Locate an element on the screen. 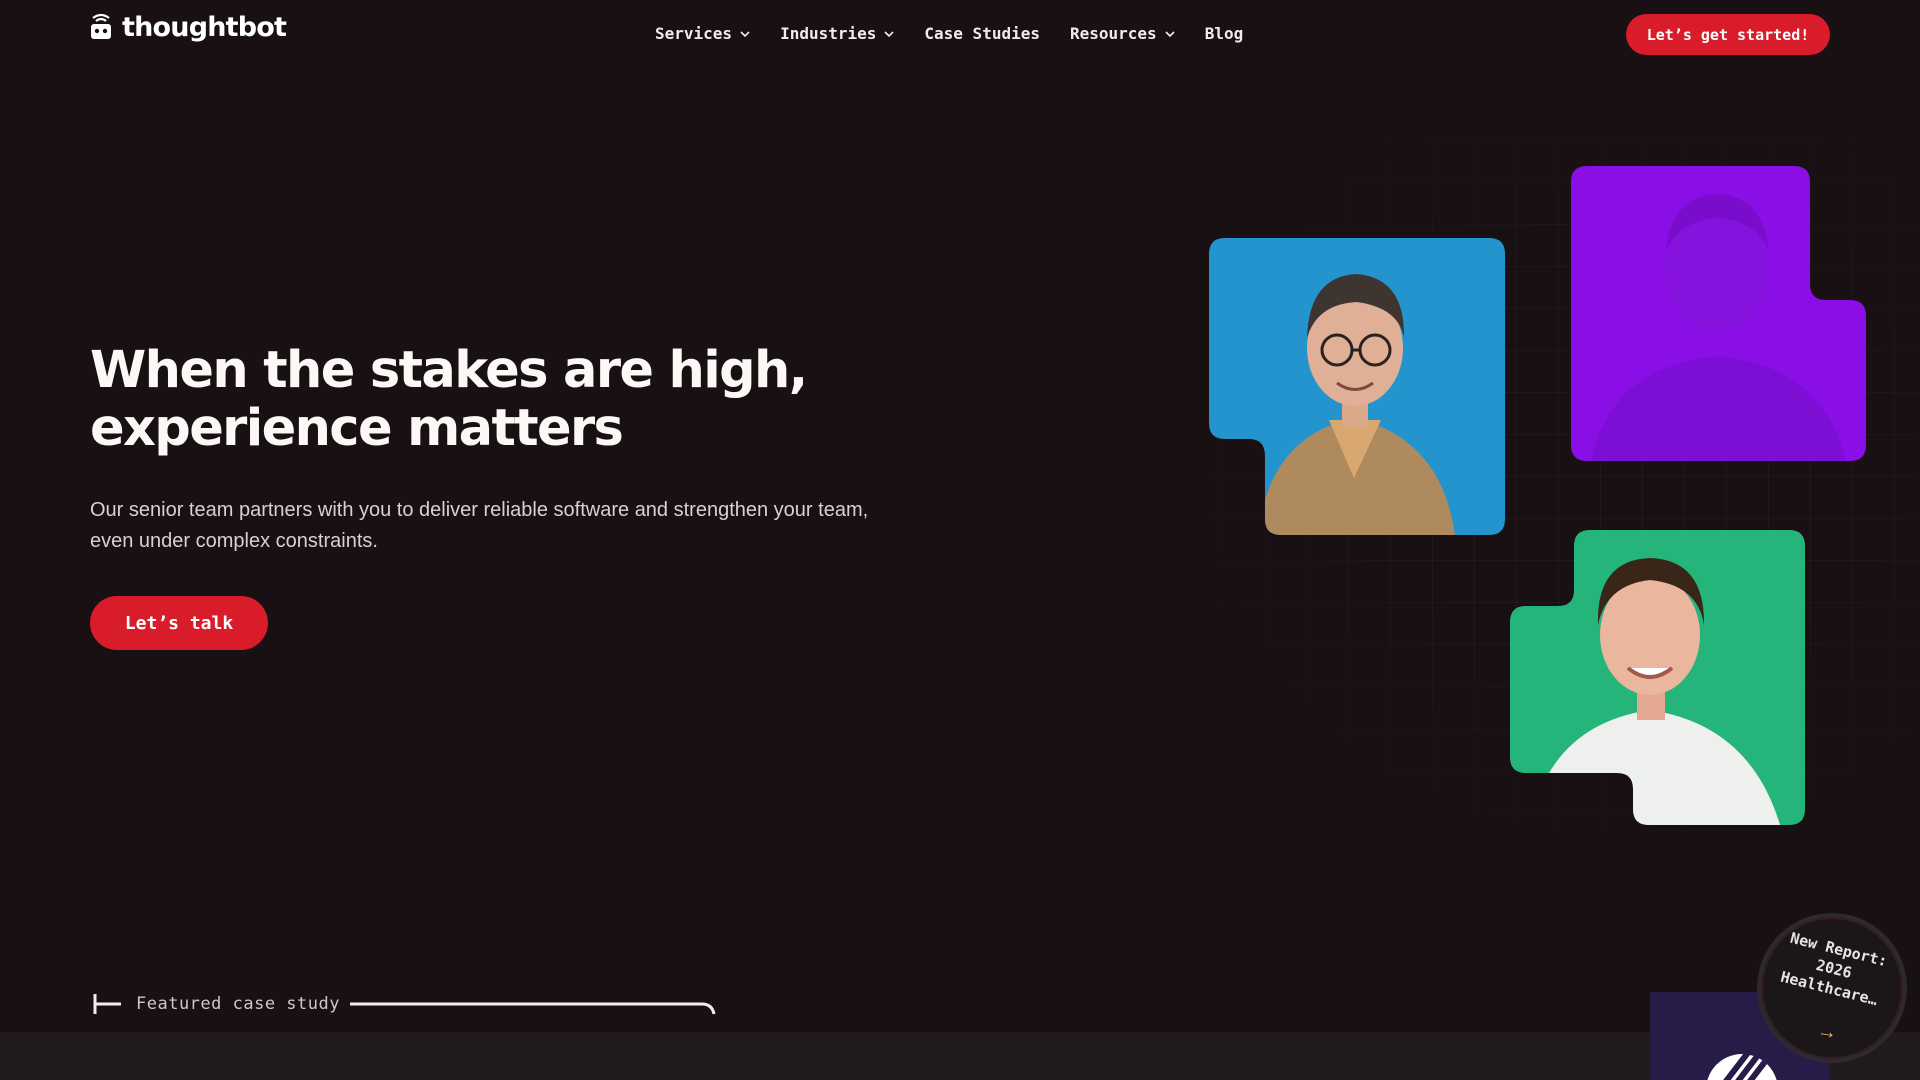 This screenshot has height=1080, width=1920. next-section is located at coordinates (960, 1056).